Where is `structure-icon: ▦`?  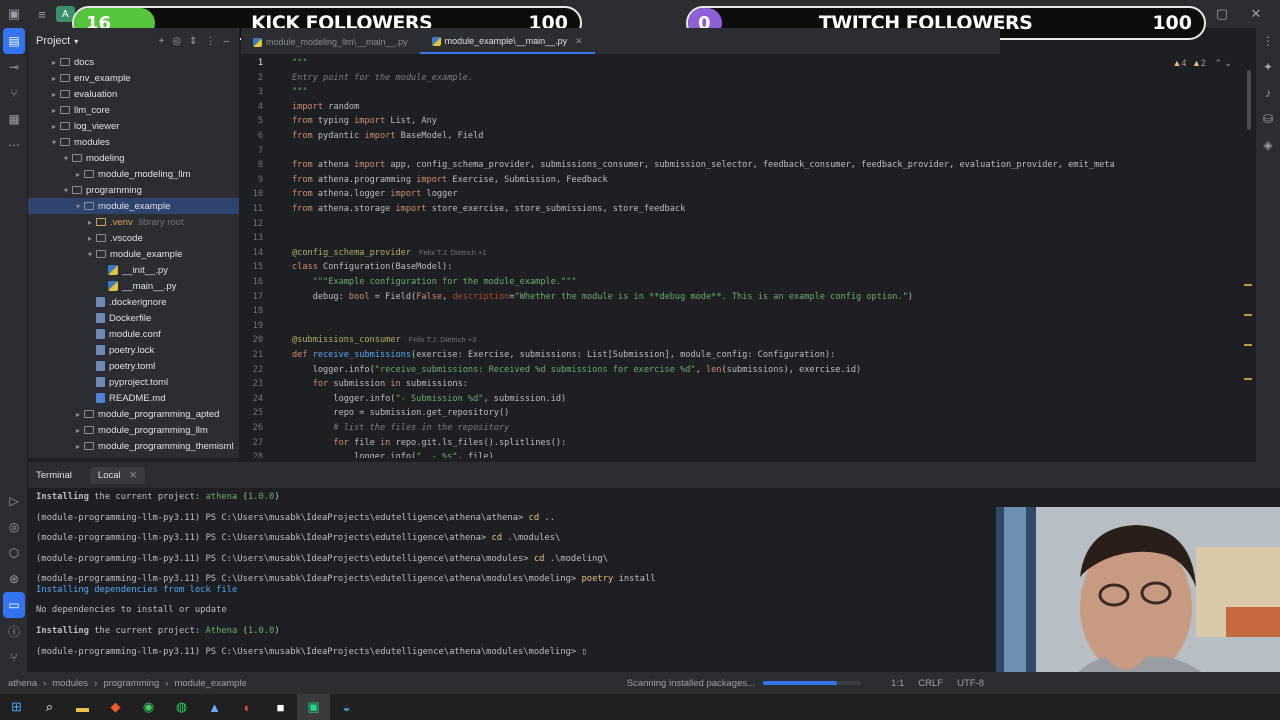
structure-icon: ▦ is located at coordinates (14, 119).